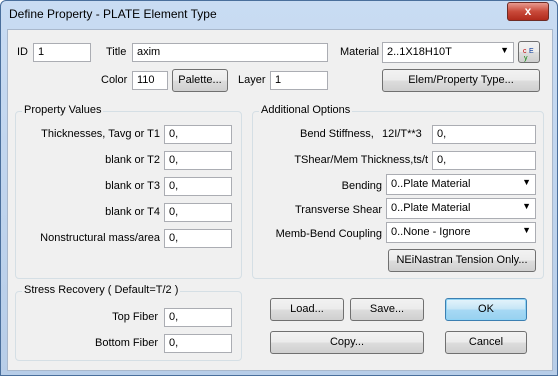  Describe the element at coordinates (525, 51) in the screenshot. I see `svg-text: c` at that location.